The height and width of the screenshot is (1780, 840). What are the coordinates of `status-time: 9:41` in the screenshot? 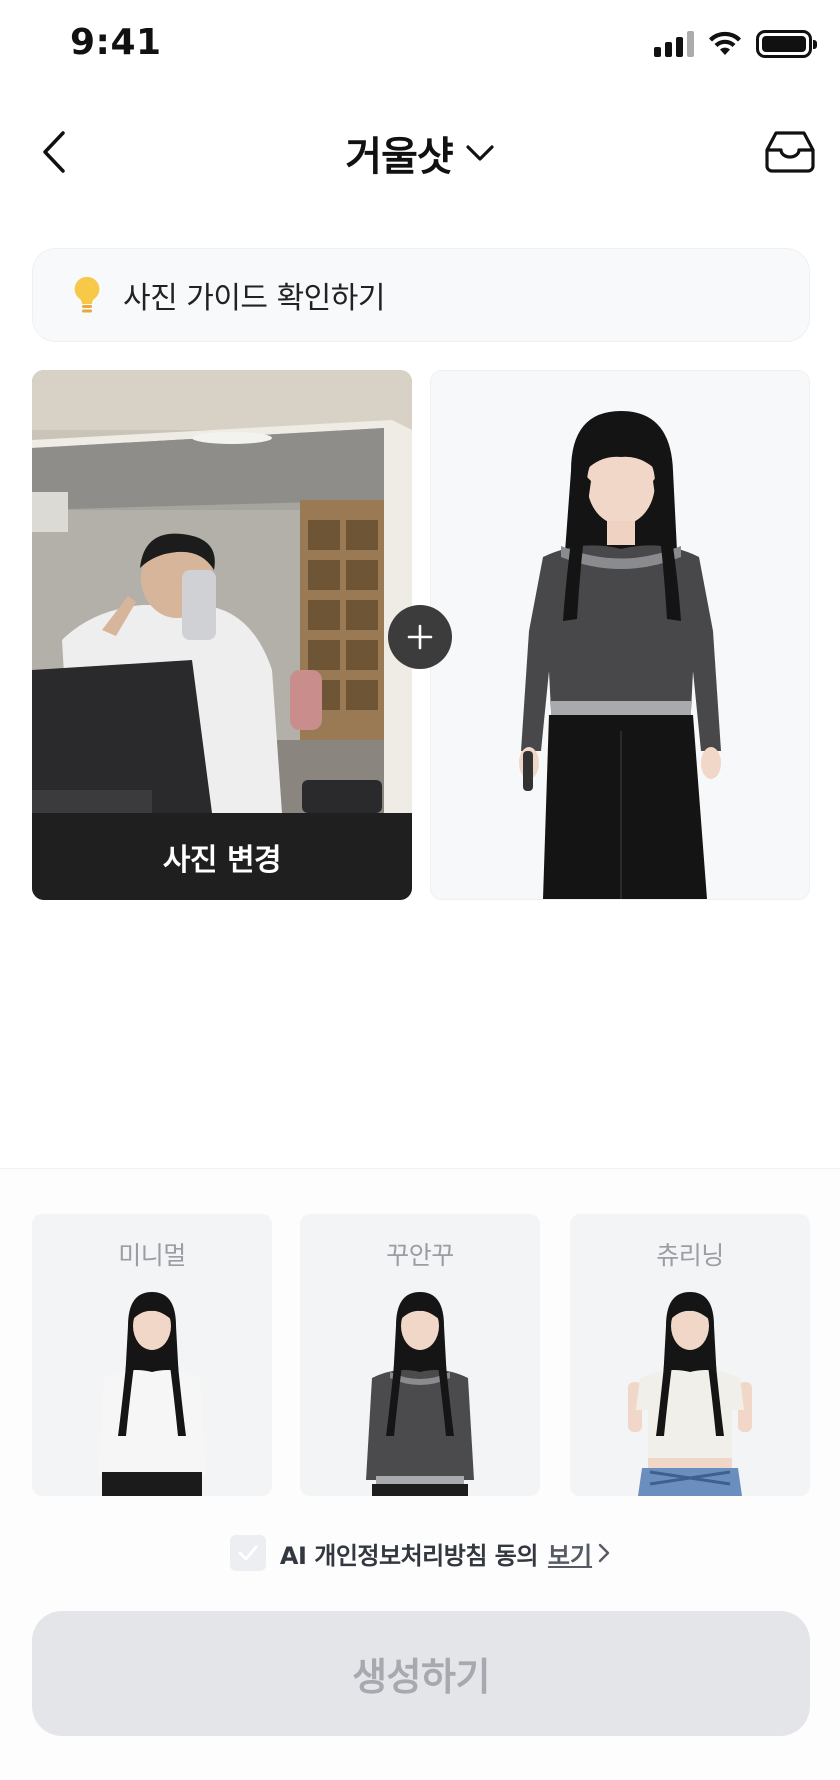 It's located at (116, 42).